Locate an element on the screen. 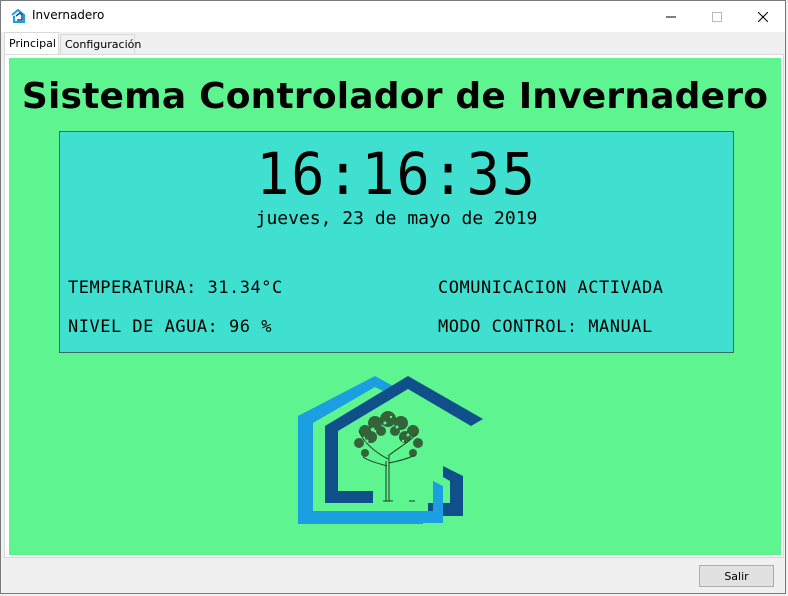 The width and height of the screenshot is (788, 596). temperature-readout: TEMPERATURA: 31.34°C is located at coordinates (175, 288).